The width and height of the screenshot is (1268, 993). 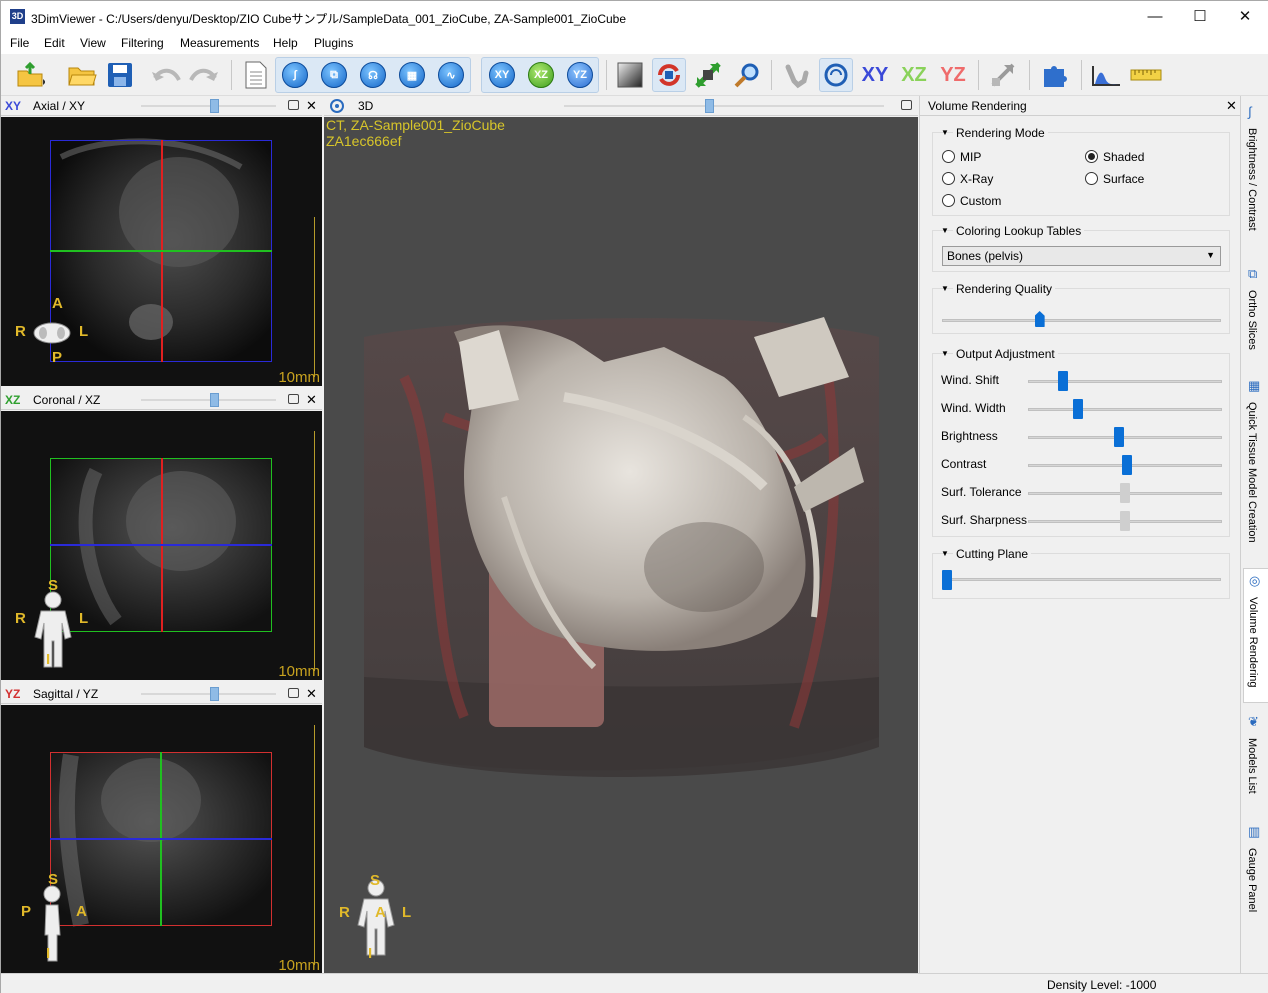 What do you see at coordinates (214, 400) in the screenshot?
I see `coronal-slice-thumb` at bounding box center [214, 400].